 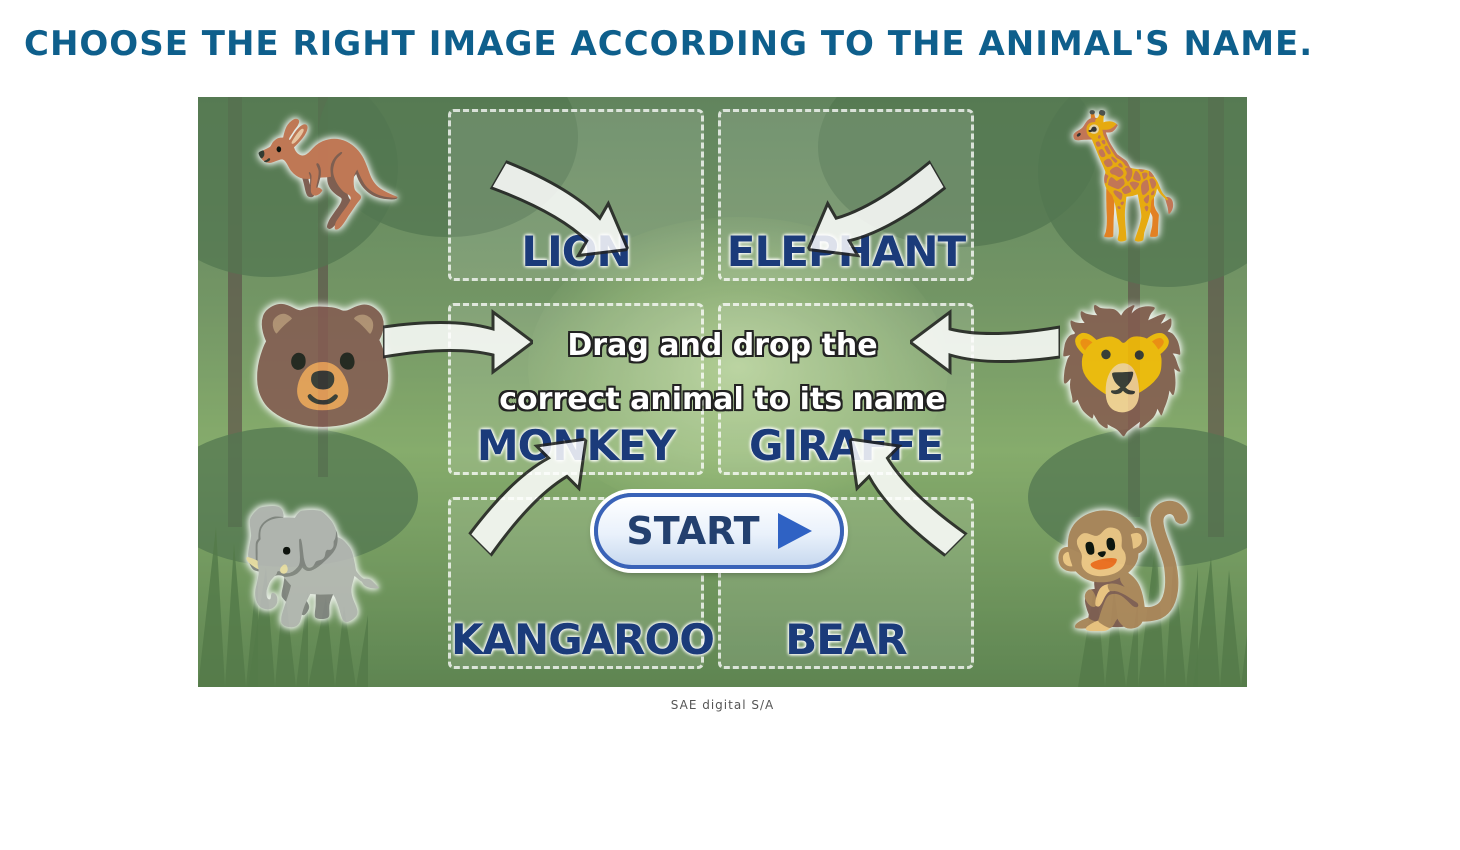 I want to click on monkey-icon: 🐒, so click(x=1122, y=567).